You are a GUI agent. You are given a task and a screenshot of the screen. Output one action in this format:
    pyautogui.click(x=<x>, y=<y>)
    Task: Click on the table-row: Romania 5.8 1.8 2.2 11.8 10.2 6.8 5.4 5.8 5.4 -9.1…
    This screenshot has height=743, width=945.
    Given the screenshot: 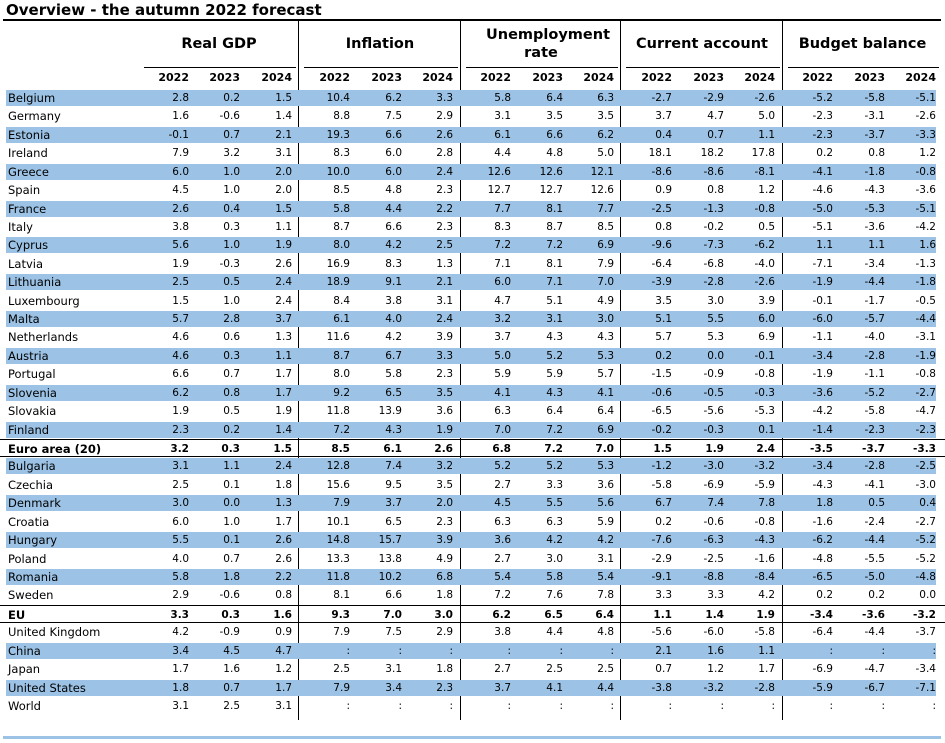 What is the action you would take?
    pyautogui.click(x=472, y=577)
    